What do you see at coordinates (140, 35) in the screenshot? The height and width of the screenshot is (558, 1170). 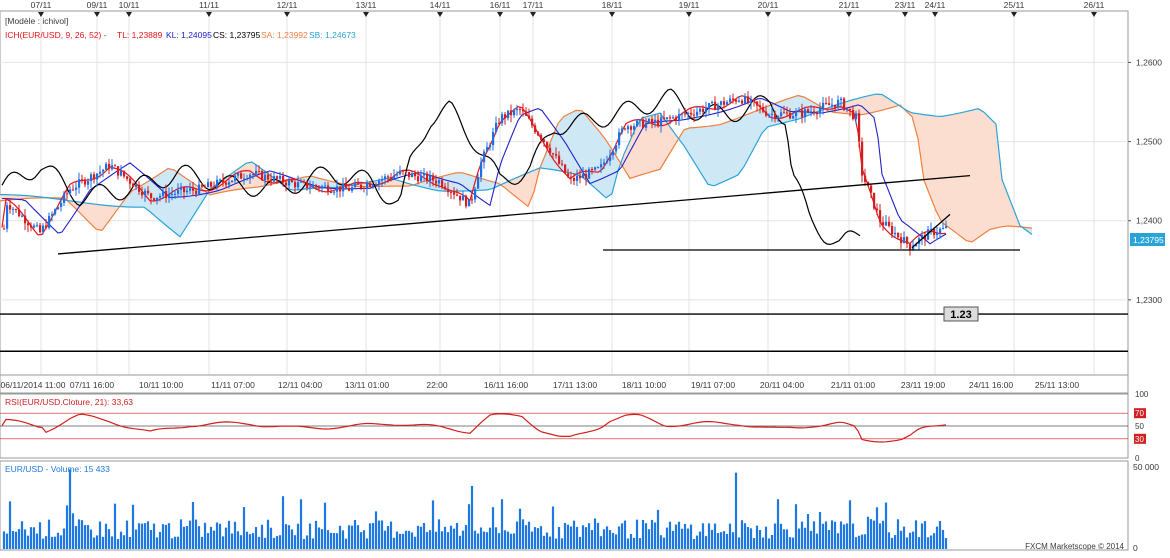 I see `tenkan-value: TL: 1,23889` at bounding box center [140, 35].